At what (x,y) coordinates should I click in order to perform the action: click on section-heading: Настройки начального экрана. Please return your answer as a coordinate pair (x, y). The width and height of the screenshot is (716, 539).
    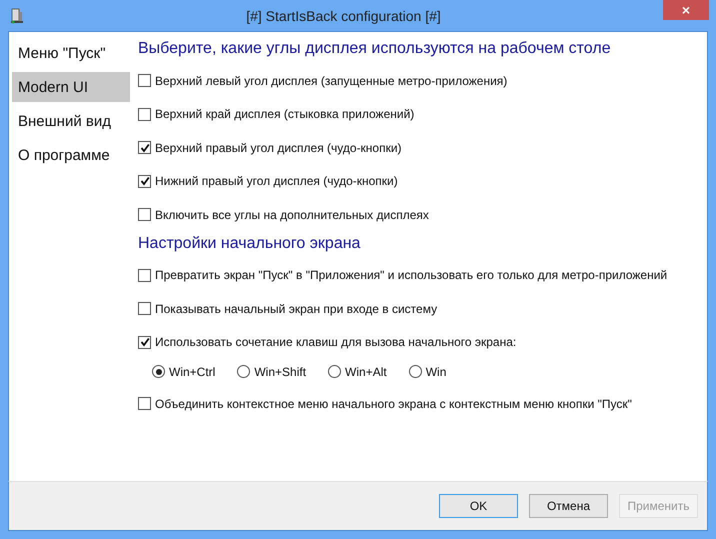
    Looking at the image, I should click on (250, 244).